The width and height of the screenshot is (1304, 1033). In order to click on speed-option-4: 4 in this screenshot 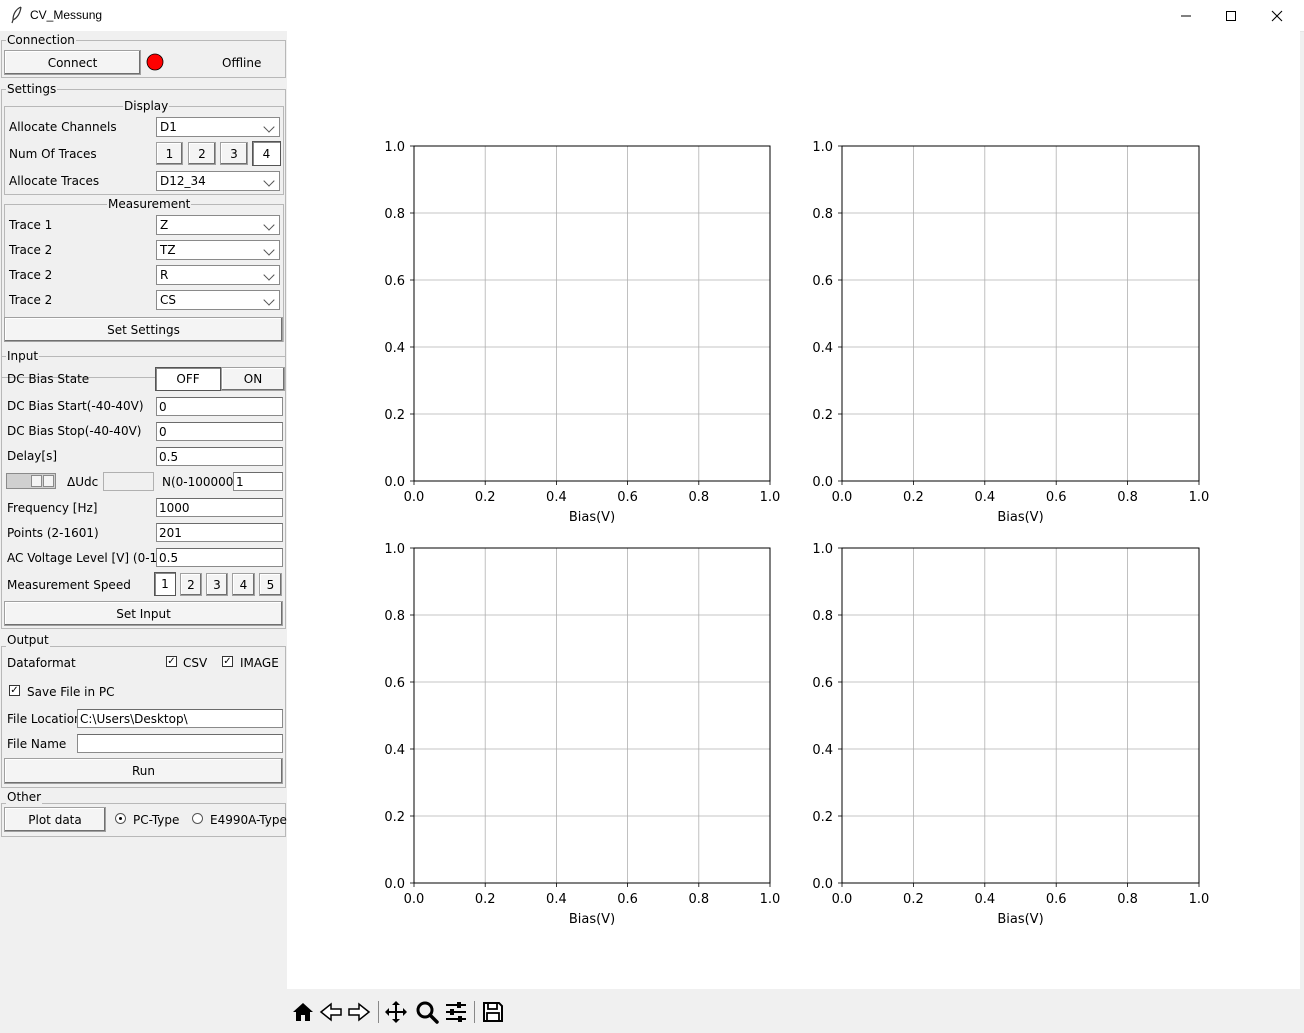, I will do `click(243, 584)`.